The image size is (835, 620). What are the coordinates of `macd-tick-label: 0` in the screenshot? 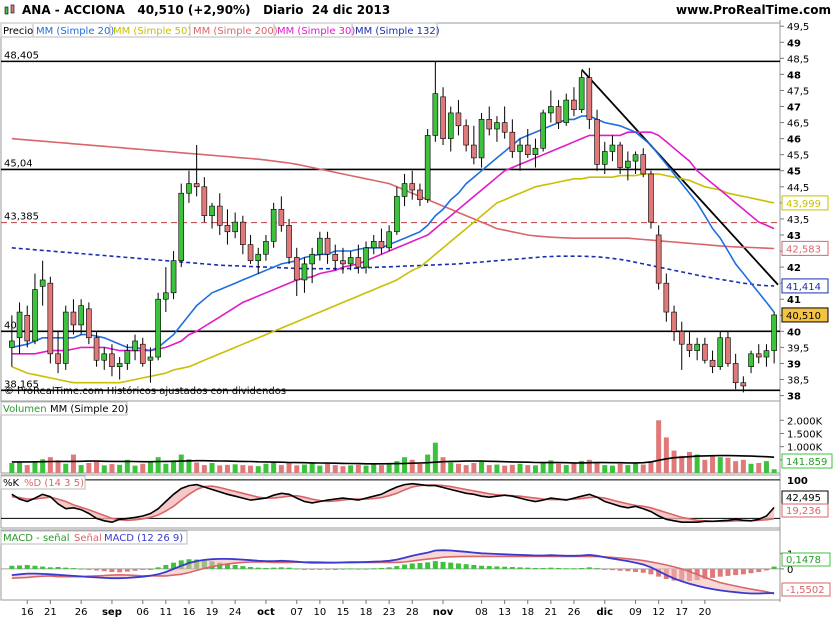 It's located at (790, 570).